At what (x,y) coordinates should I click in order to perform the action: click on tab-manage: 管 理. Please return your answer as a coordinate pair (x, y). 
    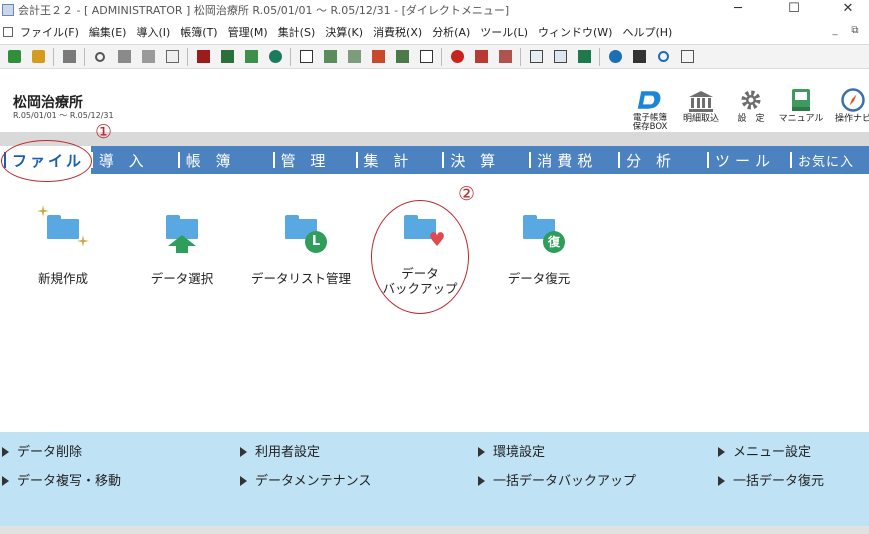
    Looking at the image, I should click on (314, 160).